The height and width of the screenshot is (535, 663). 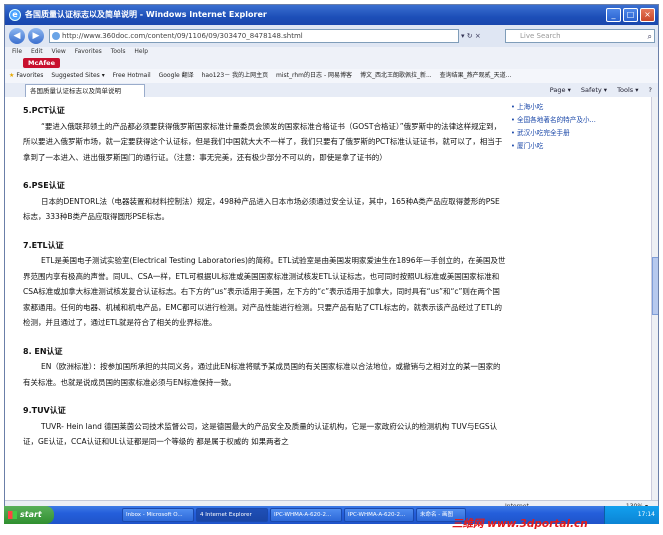 What do you see at coordinates (36, 36) in the screenshot?
I see `forward-button: ▶` at bounding box center [36, 36].